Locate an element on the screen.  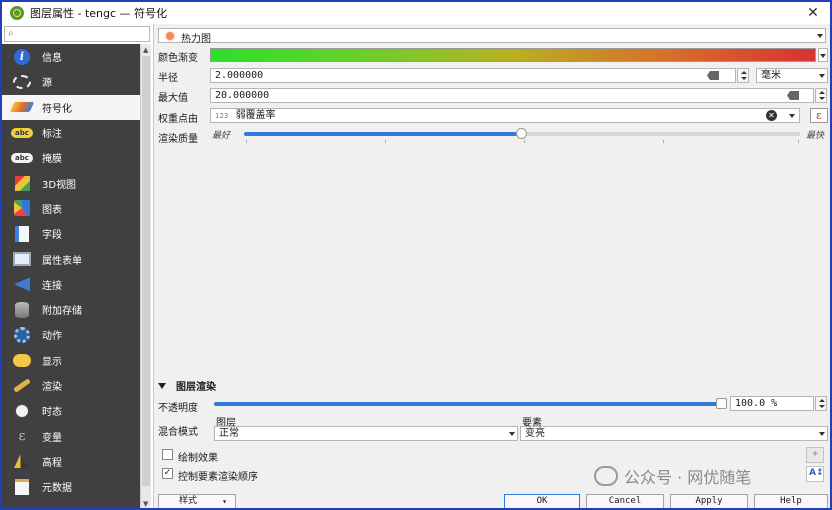
sidebar-item-info: i 信息 is located at coordinates (71, 56).